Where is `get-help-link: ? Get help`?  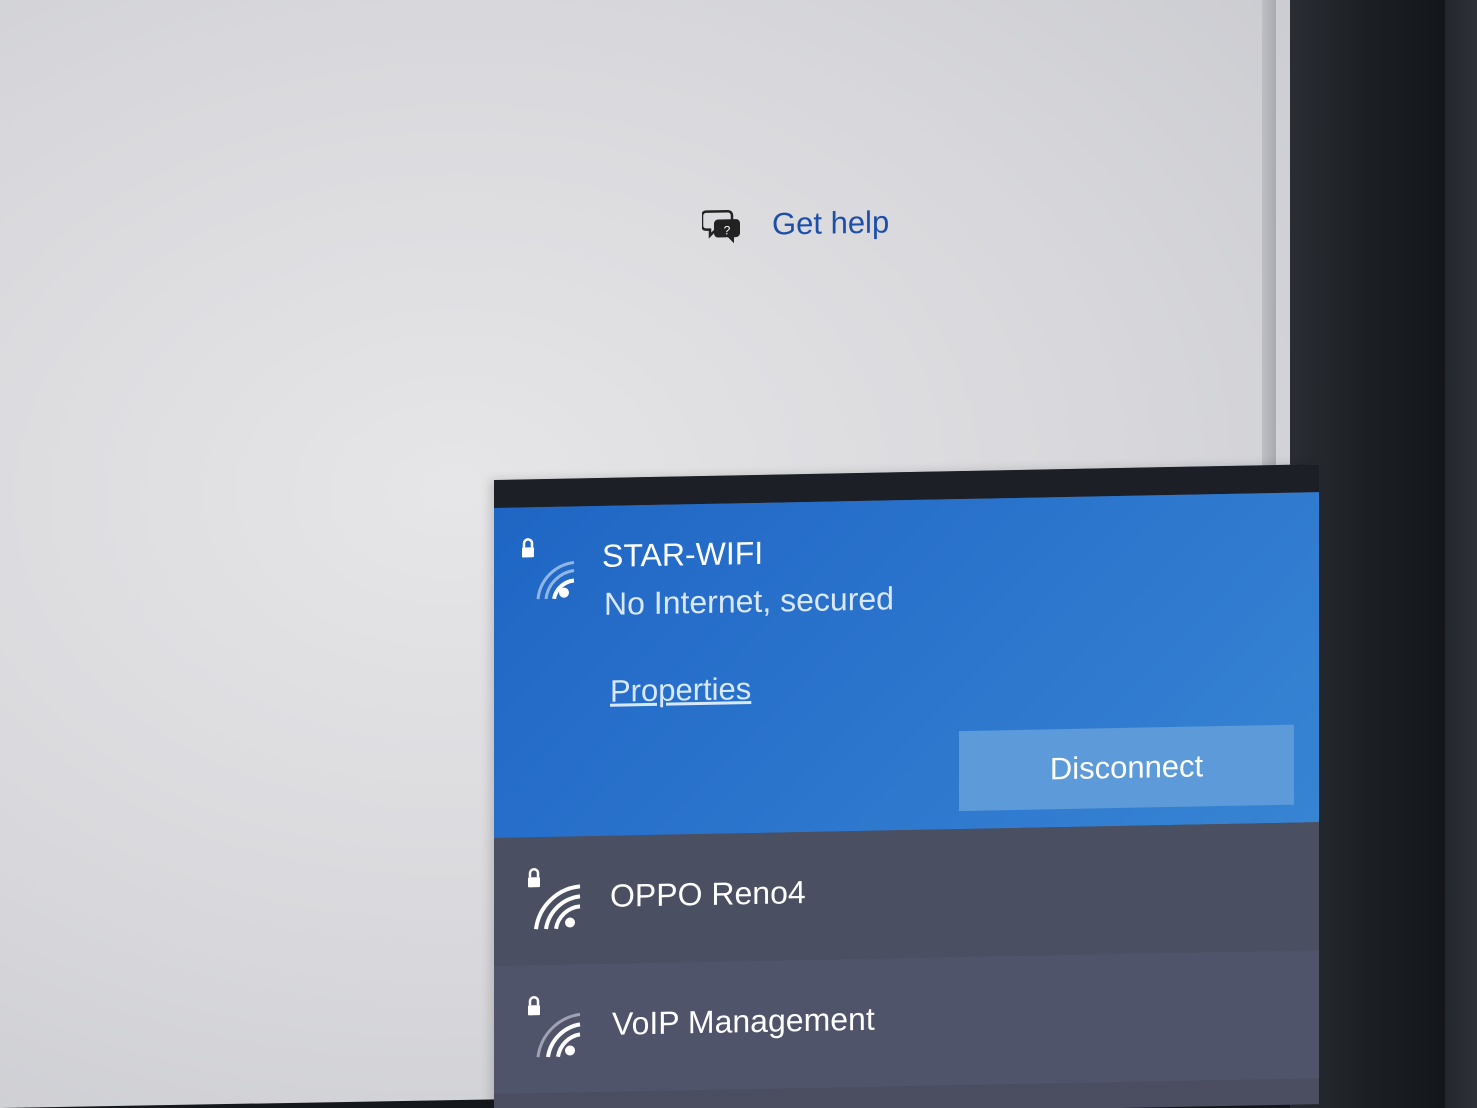 get-help-link: ? Get help is located at coordinates (795, 223).